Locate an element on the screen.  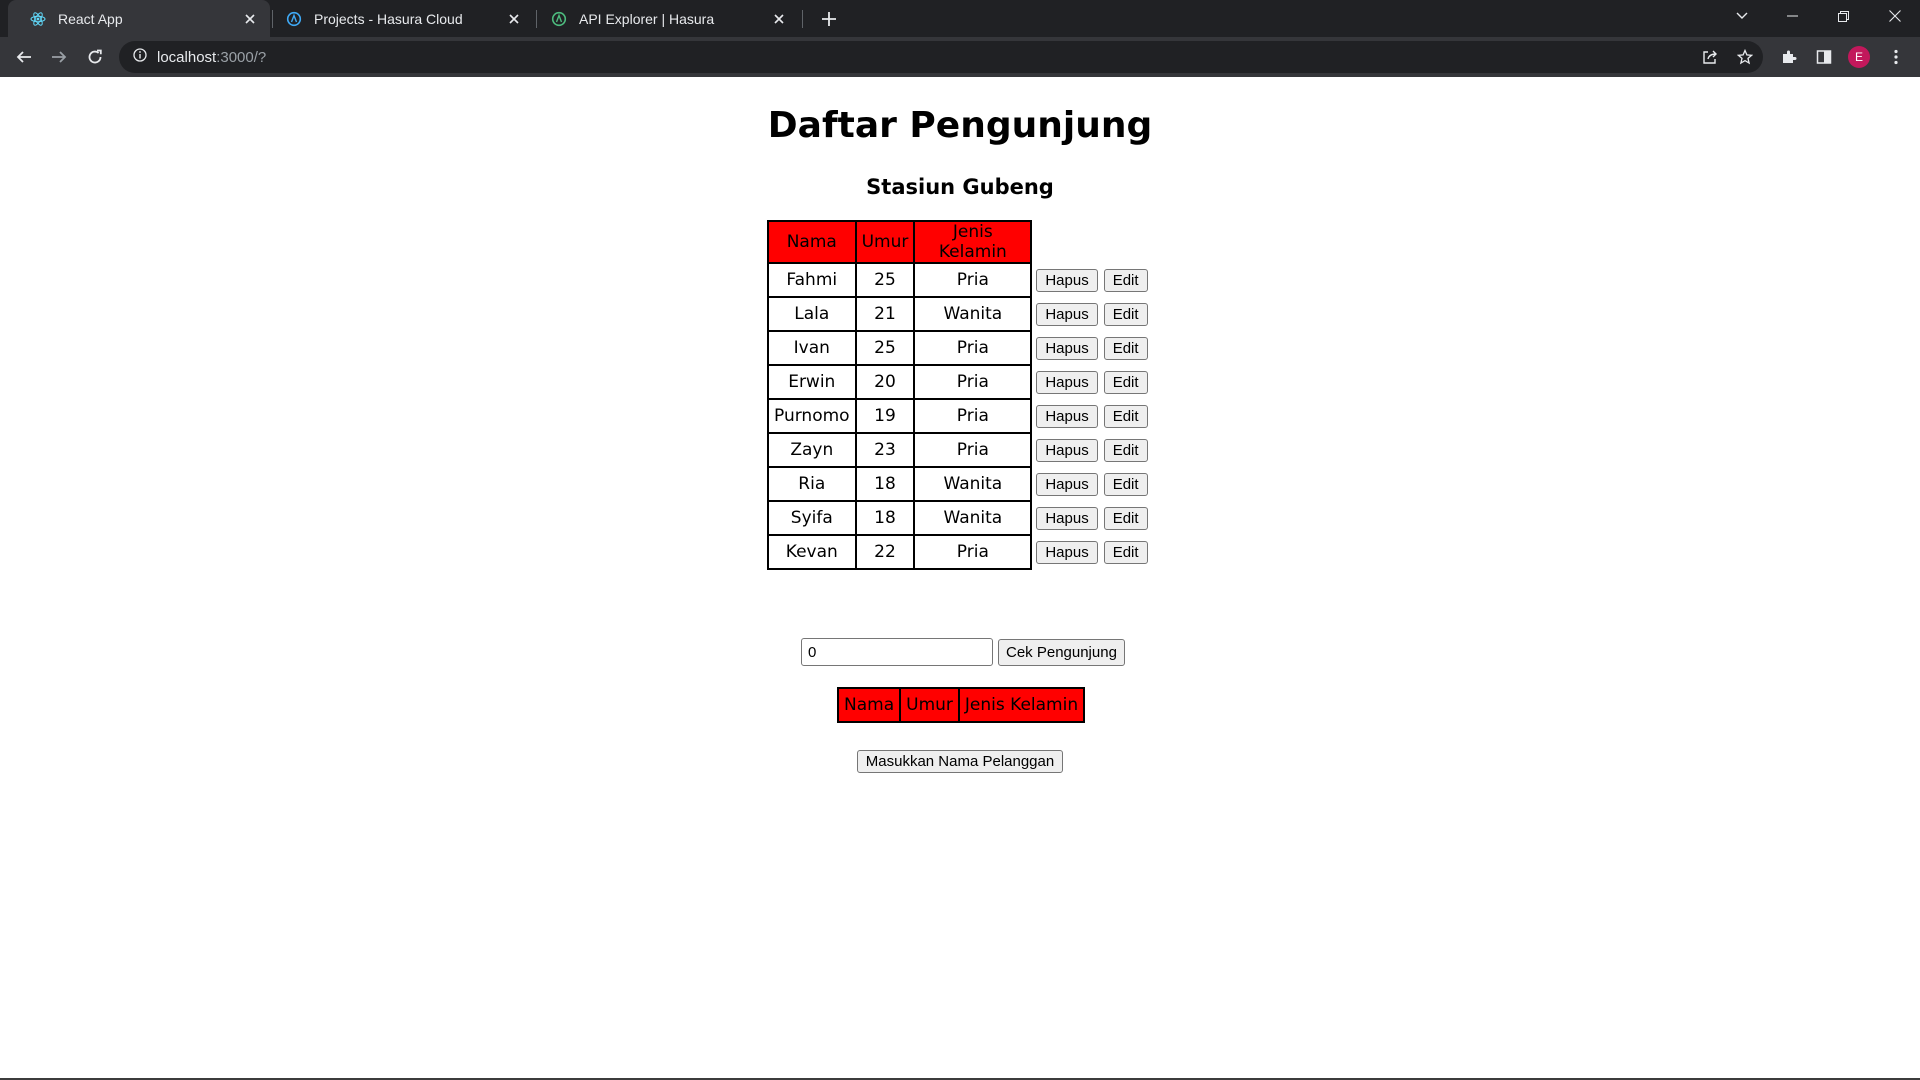
table-row: Erwin 20 Pria Hapus Edit is located at coordinates (961, 382).